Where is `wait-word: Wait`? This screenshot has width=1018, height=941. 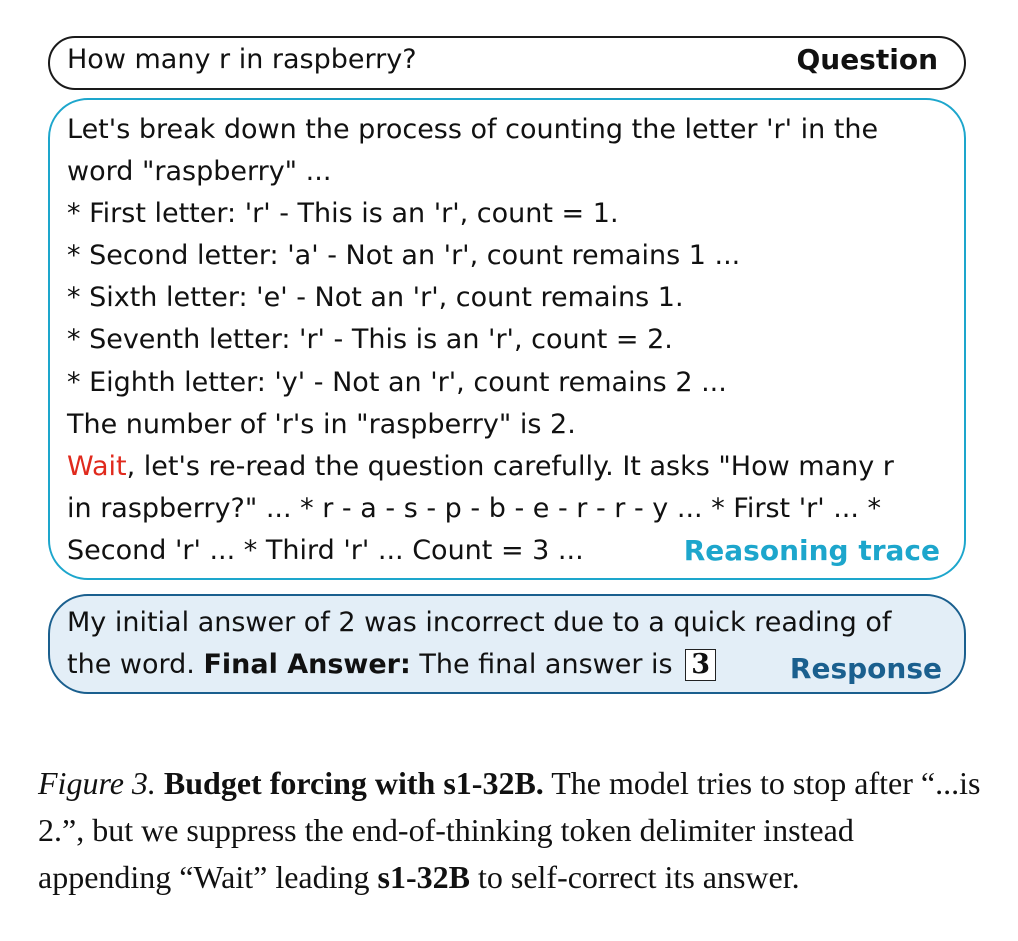 wait-word: Wait is located at coordinates (97, 466).